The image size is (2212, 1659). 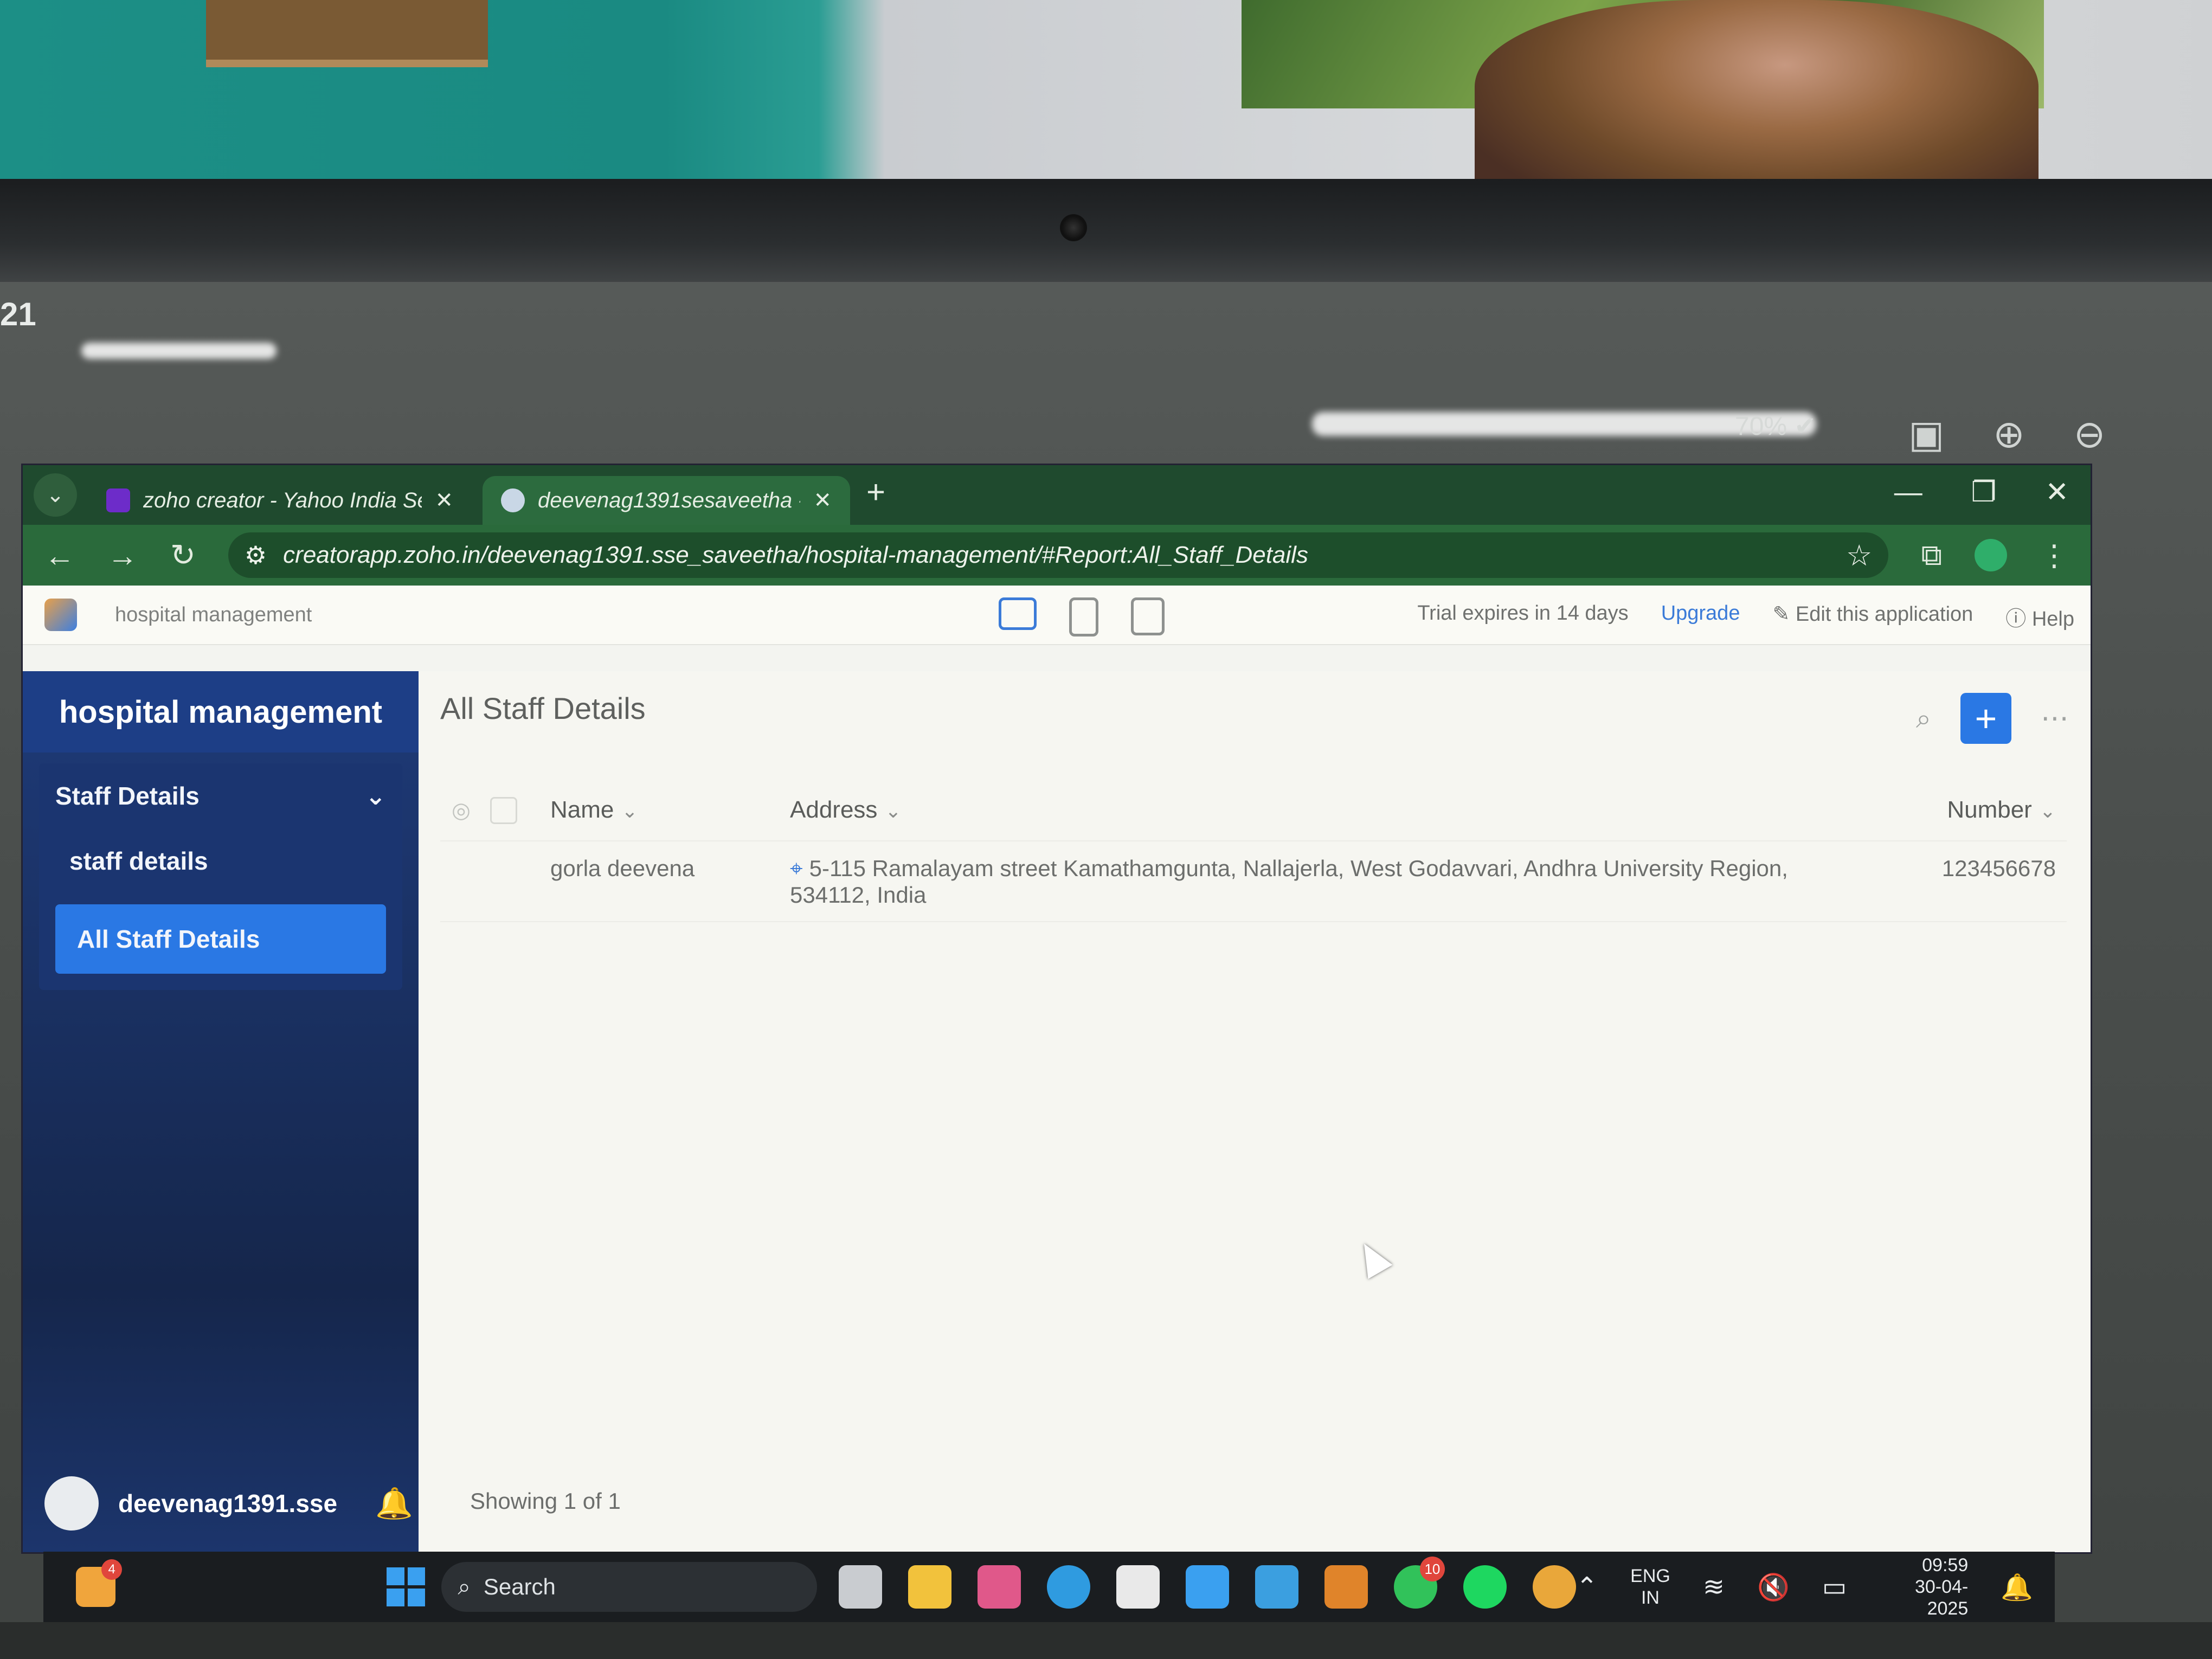 What do you see at coordinates (55, 495) in the screenshot?
I see `tab-search-icon: ⌄` at bounding box center [55, 495].